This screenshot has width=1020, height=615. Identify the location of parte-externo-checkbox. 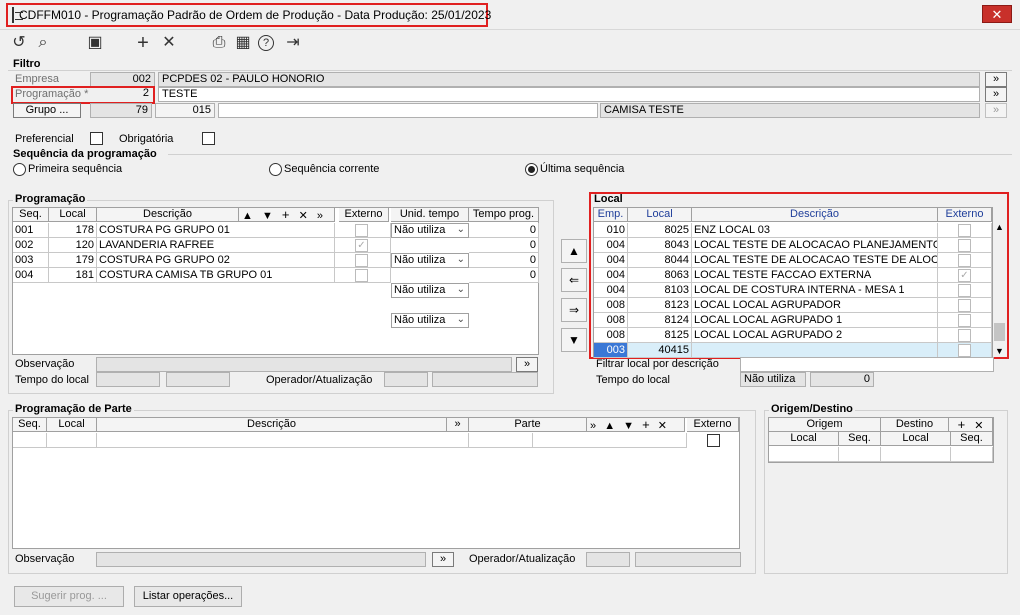
(713, 440).